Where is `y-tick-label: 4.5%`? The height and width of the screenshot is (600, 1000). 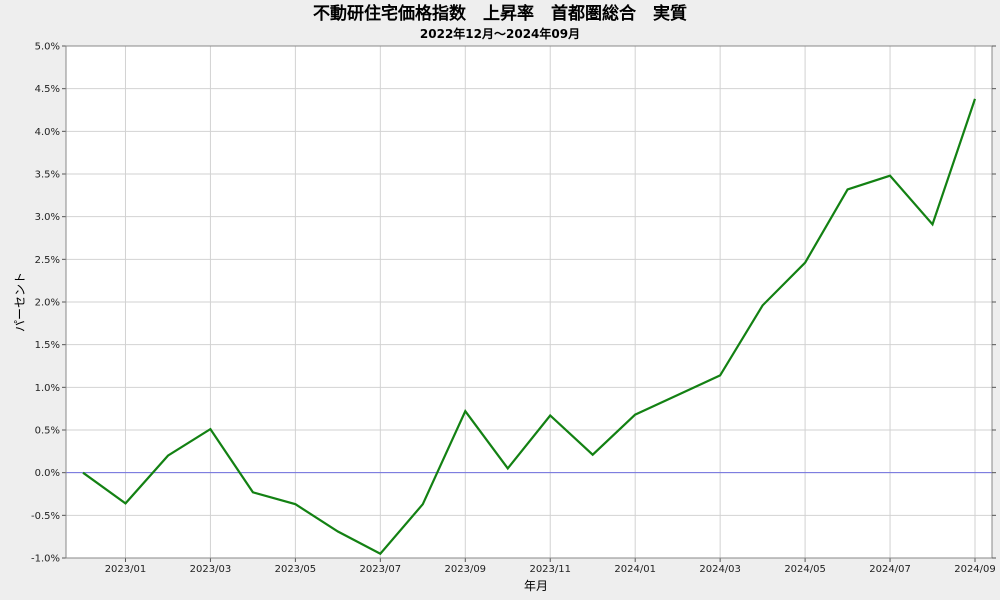 y-tick-label: 4.5% is located at coordinates (47, 89).